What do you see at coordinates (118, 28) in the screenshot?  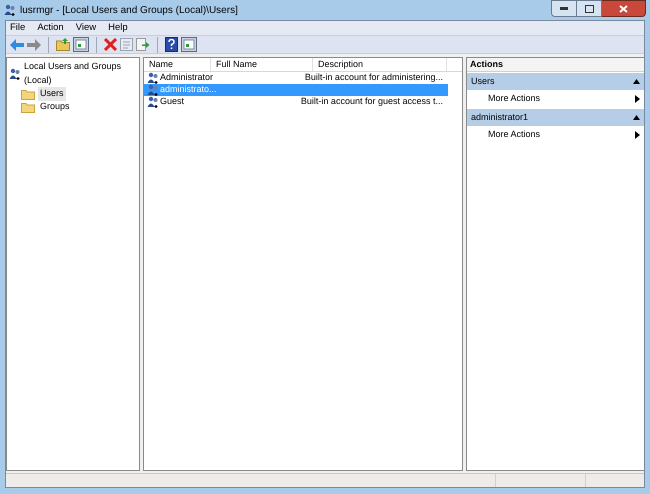 I see `menu-item: Help` at bounding box center [118, 28].